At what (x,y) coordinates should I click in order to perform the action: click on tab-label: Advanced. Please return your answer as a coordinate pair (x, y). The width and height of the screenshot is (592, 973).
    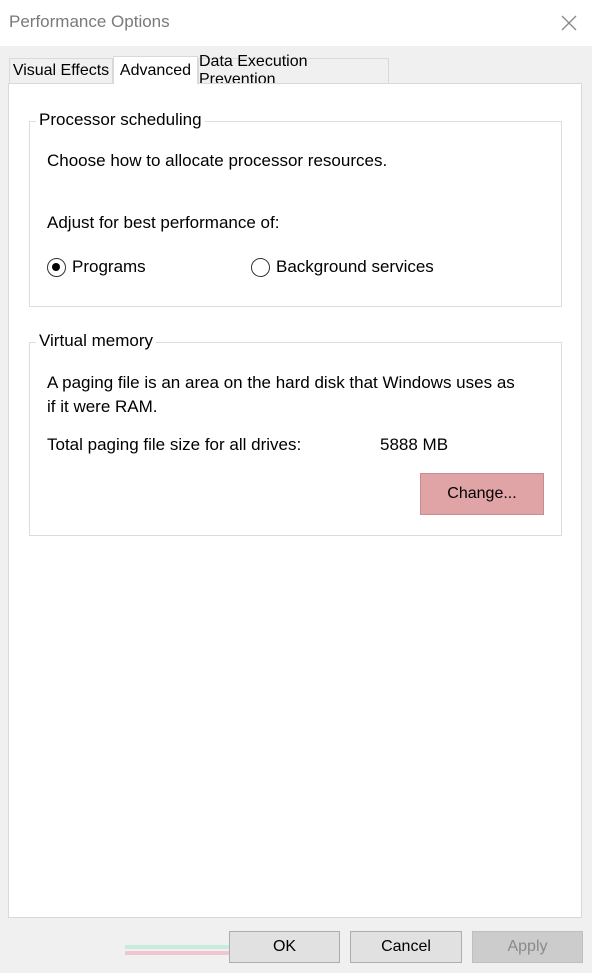
    Looking at the image, I should click on (155, 70).